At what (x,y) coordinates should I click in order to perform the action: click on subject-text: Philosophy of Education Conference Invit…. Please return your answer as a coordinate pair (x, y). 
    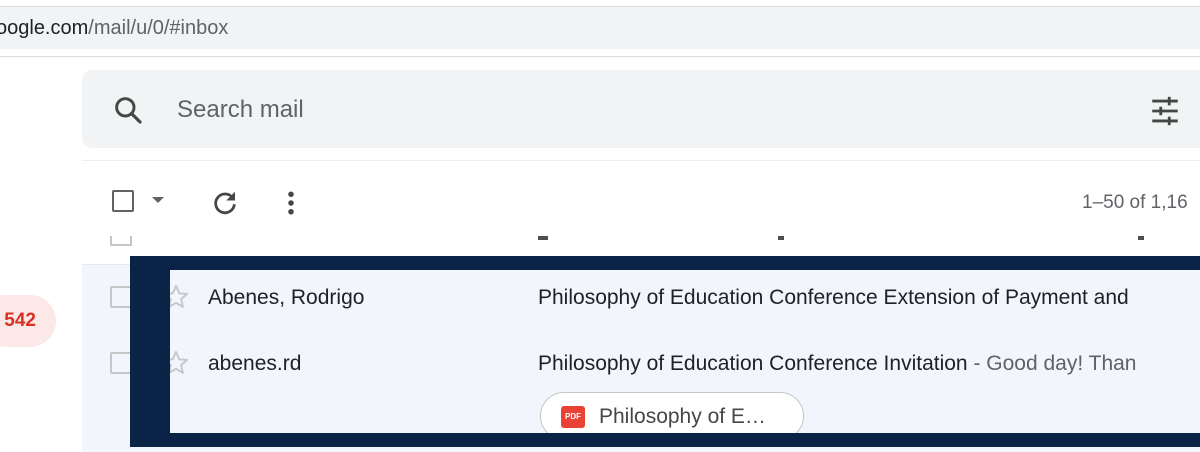
    Looking at the image, I should click on (753, 363).